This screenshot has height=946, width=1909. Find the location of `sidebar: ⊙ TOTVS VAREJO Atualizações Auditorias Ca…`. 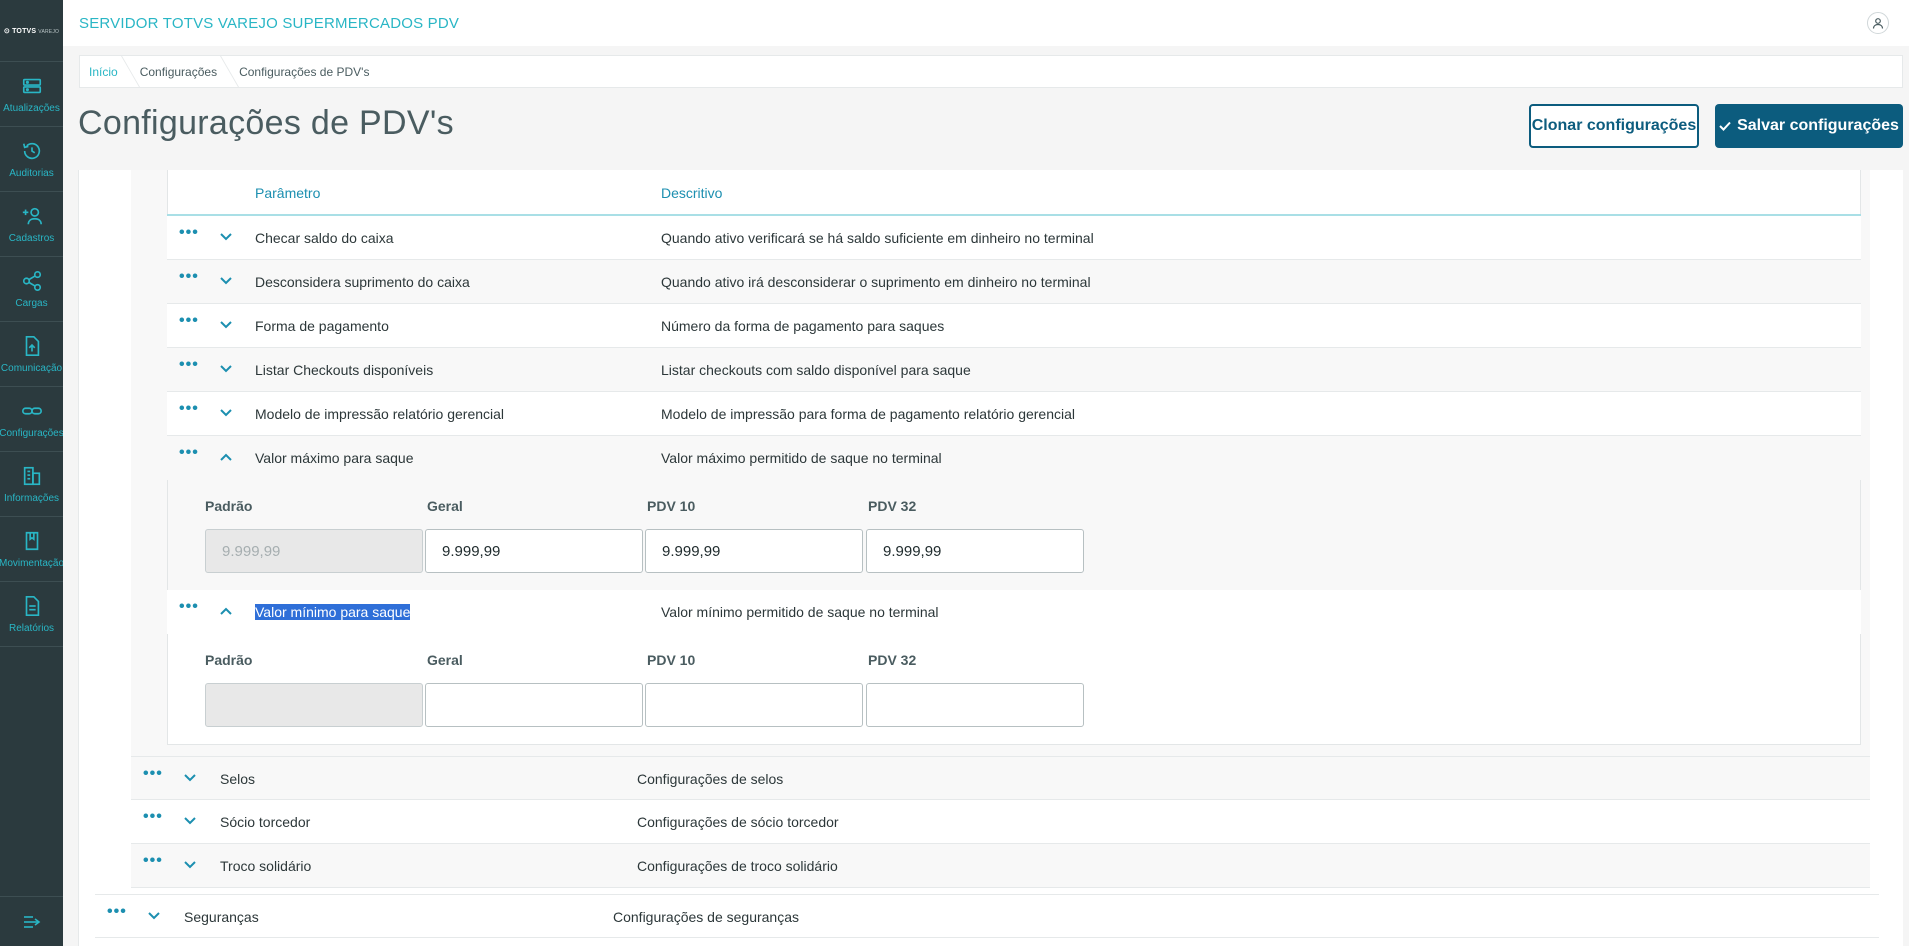

sidebar: ⊙ TOTVS VAREJO Atualizações Auditorias Ca… is located at coordinates (31, 473).